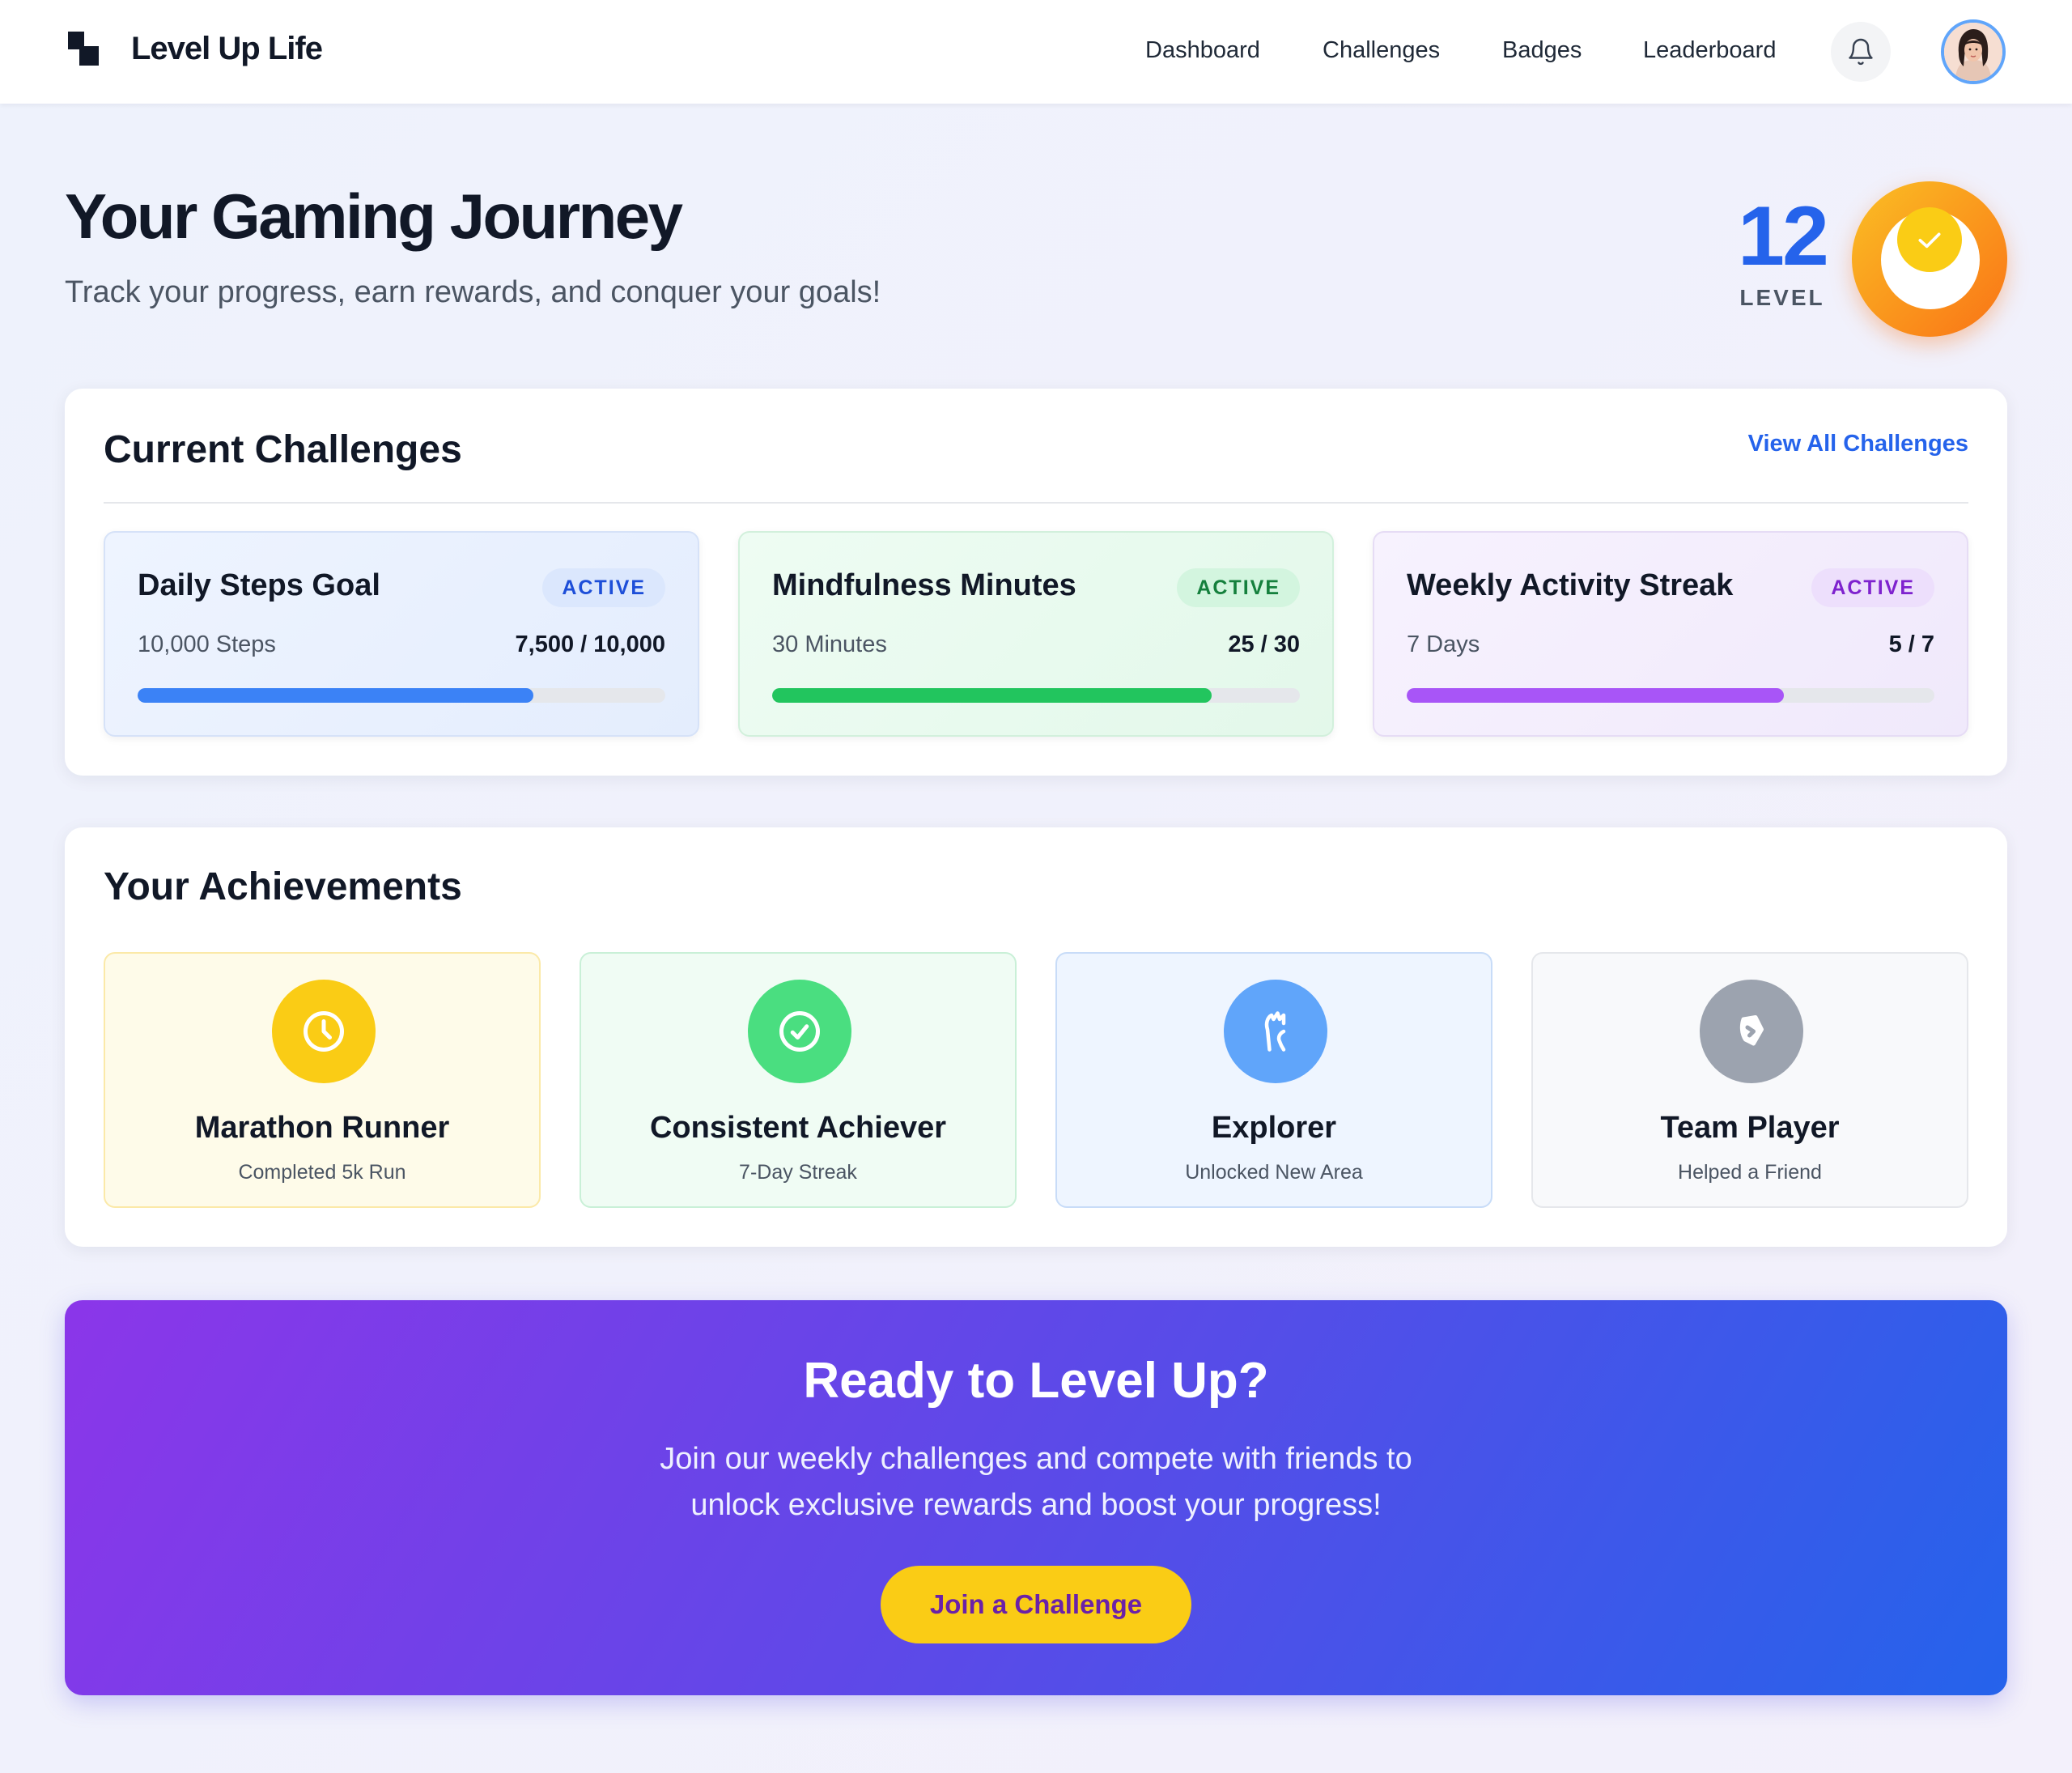 The image size is (2072, 1773). What do you see at coordinates (798, 1128) in the screenshot?
I see `achievement-title: Consistent Achiever` at bounding box center [798, 1128].